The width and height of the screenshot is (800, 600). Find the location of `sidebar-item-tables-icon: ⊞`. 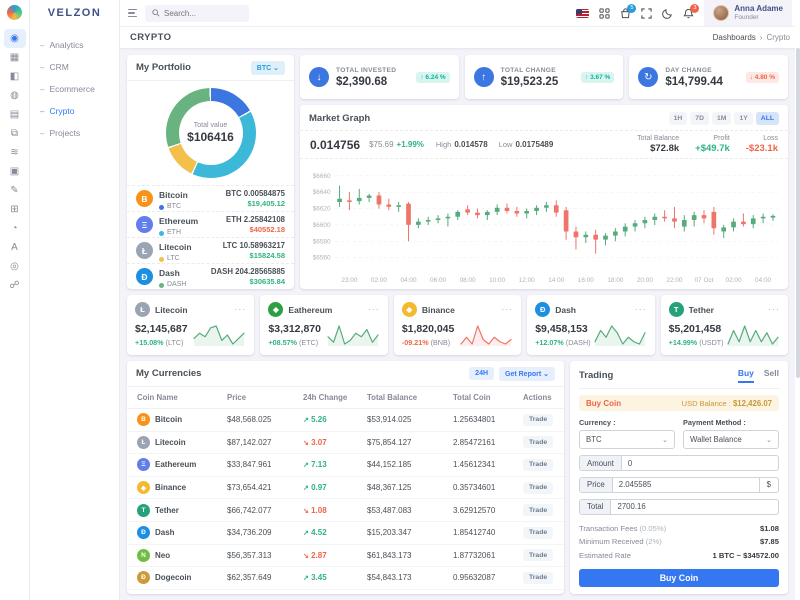

sidebar-item-tables-icon: ⊞ is located at coordinates (15, 209).